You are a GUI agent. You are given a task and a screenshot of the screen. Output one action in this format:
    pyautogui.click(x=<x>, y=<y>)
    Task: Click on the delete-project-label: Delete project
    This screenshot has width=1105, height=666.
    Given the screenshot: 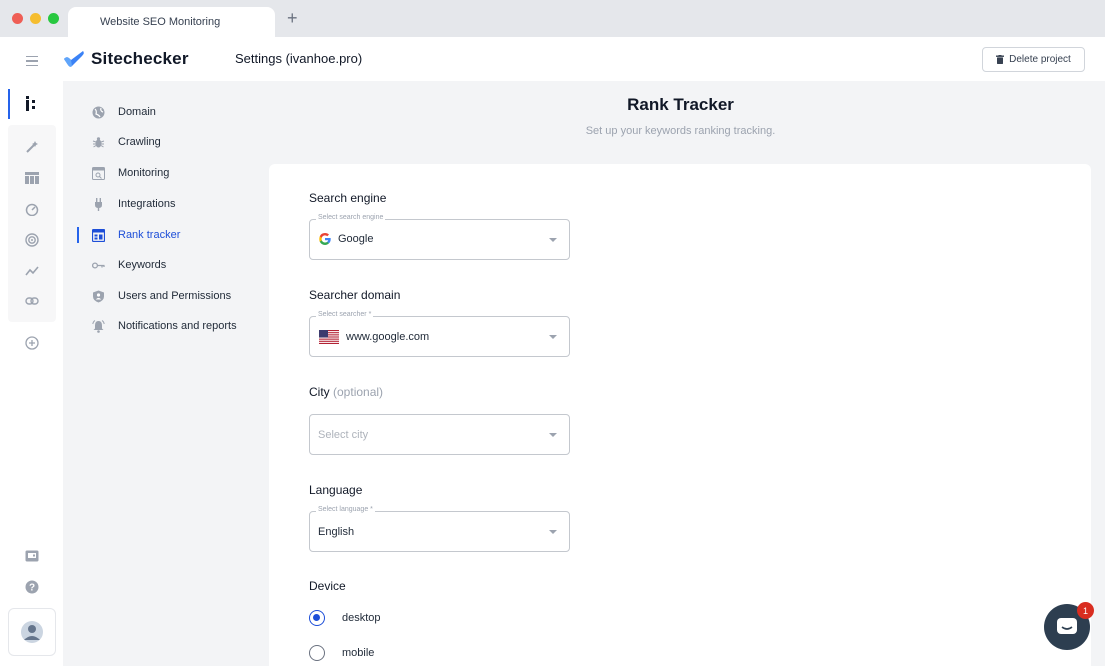 What is the action you would take?
    pyautogui.click(x=1040, y=59)
    